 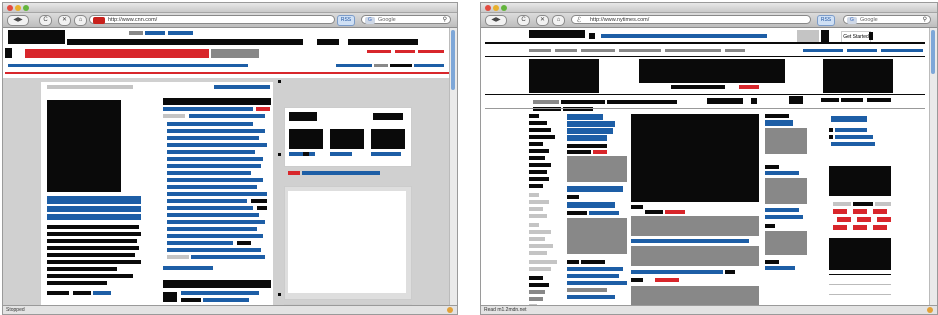 What do you see at coordinates (117, 53) in the screenshot?
I see `nav-bar-red` at bounding box center [117, 53].